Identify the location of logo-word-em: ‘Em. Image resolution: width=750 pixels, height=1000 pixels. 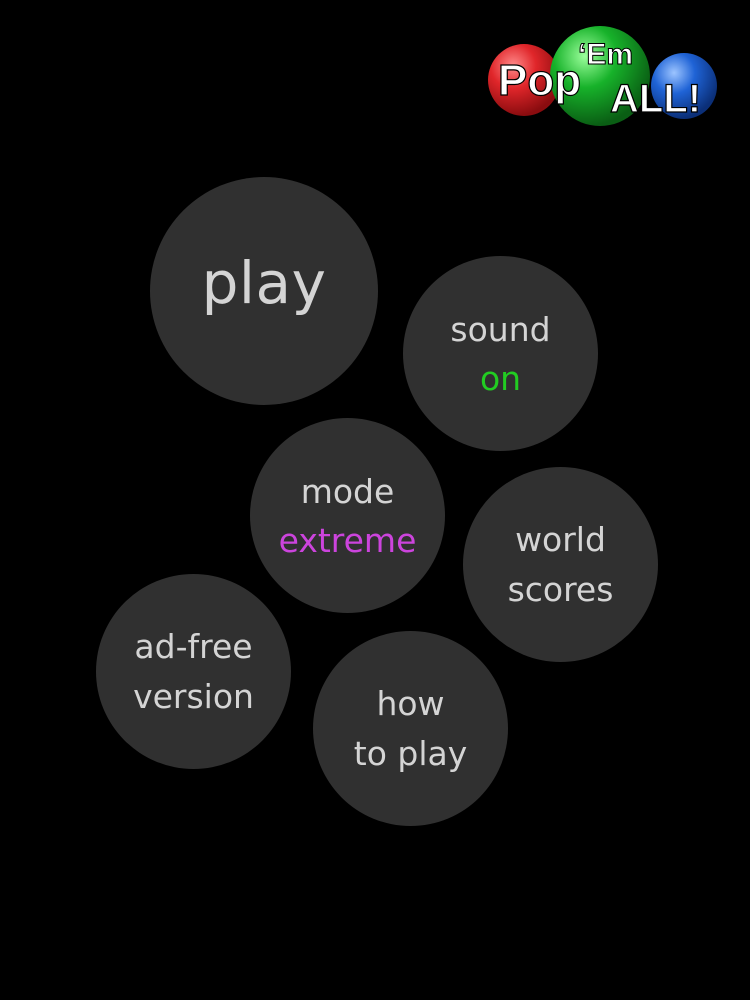
(605, 54).